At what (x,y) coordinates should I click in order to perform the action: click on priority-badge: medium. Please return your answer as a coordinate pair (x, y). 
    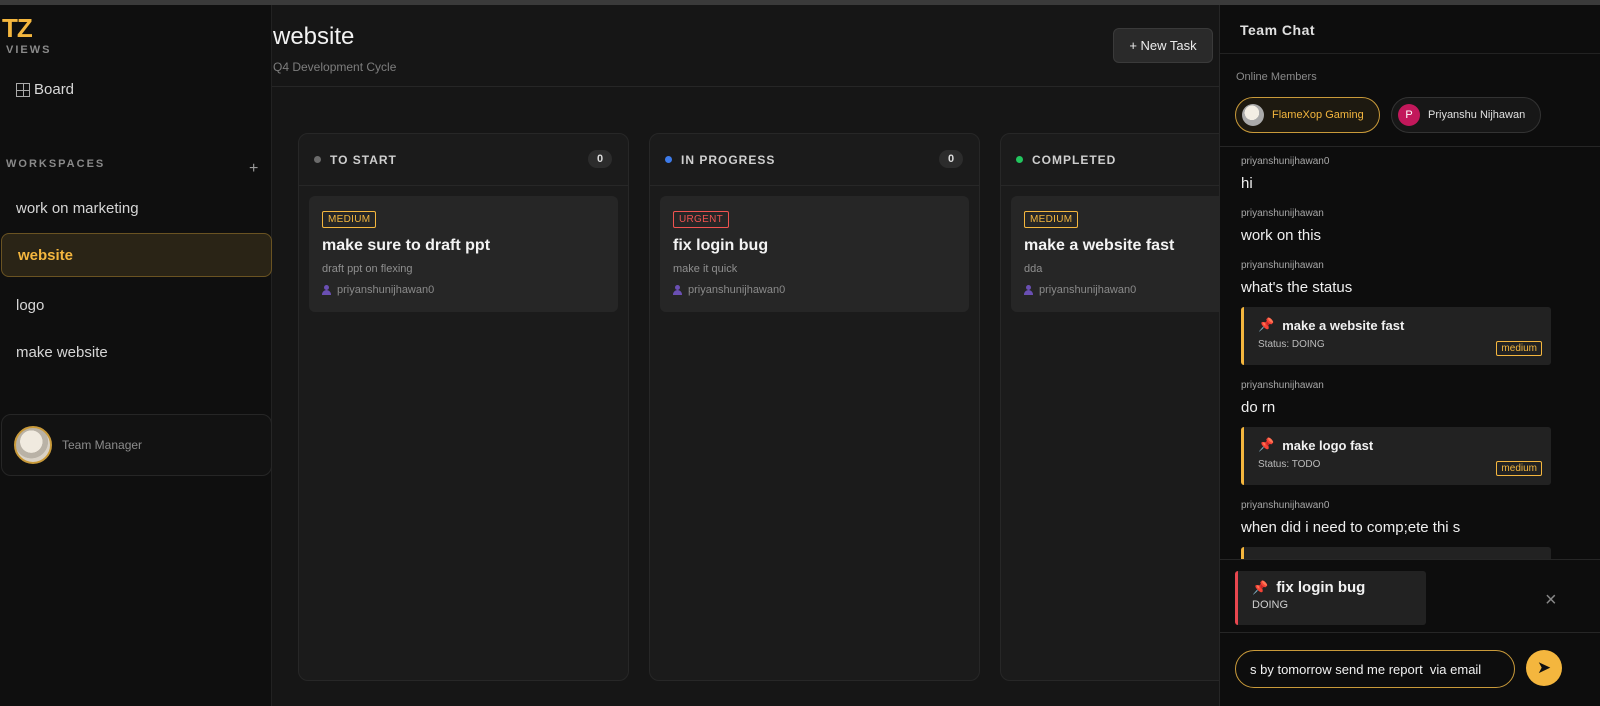
    Looking at the image, I should click on (1519, 348).